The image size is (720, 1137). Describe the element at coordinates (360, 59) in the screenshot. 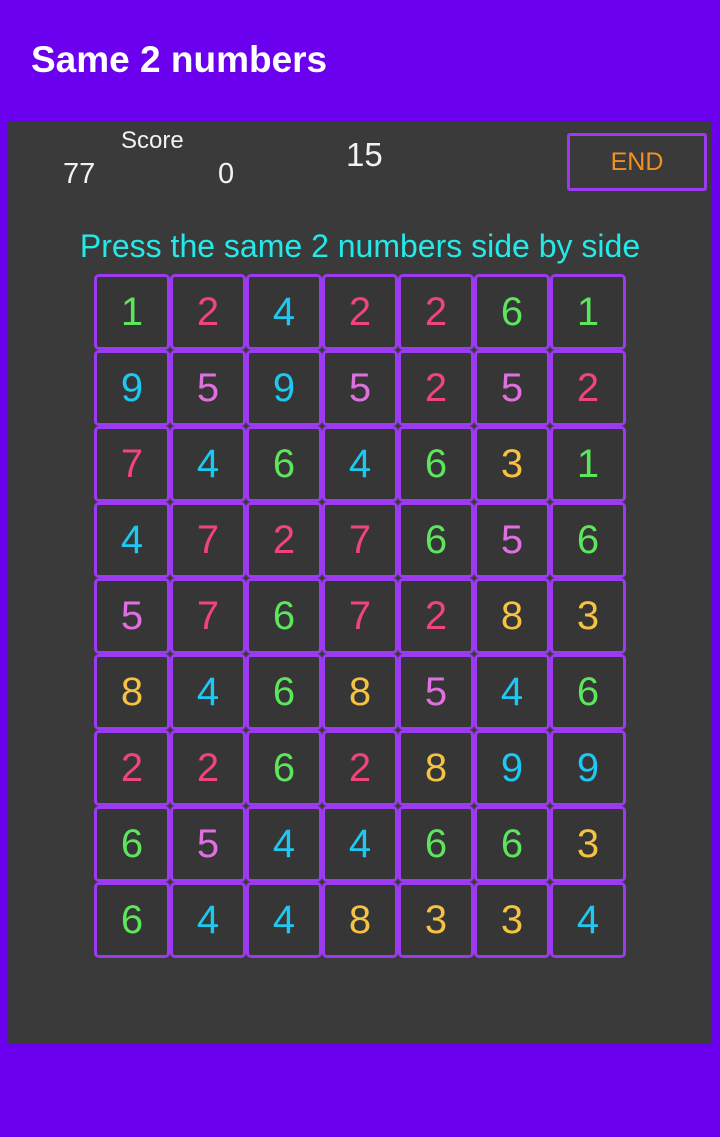

I see `title-bar: Same 2 numbers` at that location.